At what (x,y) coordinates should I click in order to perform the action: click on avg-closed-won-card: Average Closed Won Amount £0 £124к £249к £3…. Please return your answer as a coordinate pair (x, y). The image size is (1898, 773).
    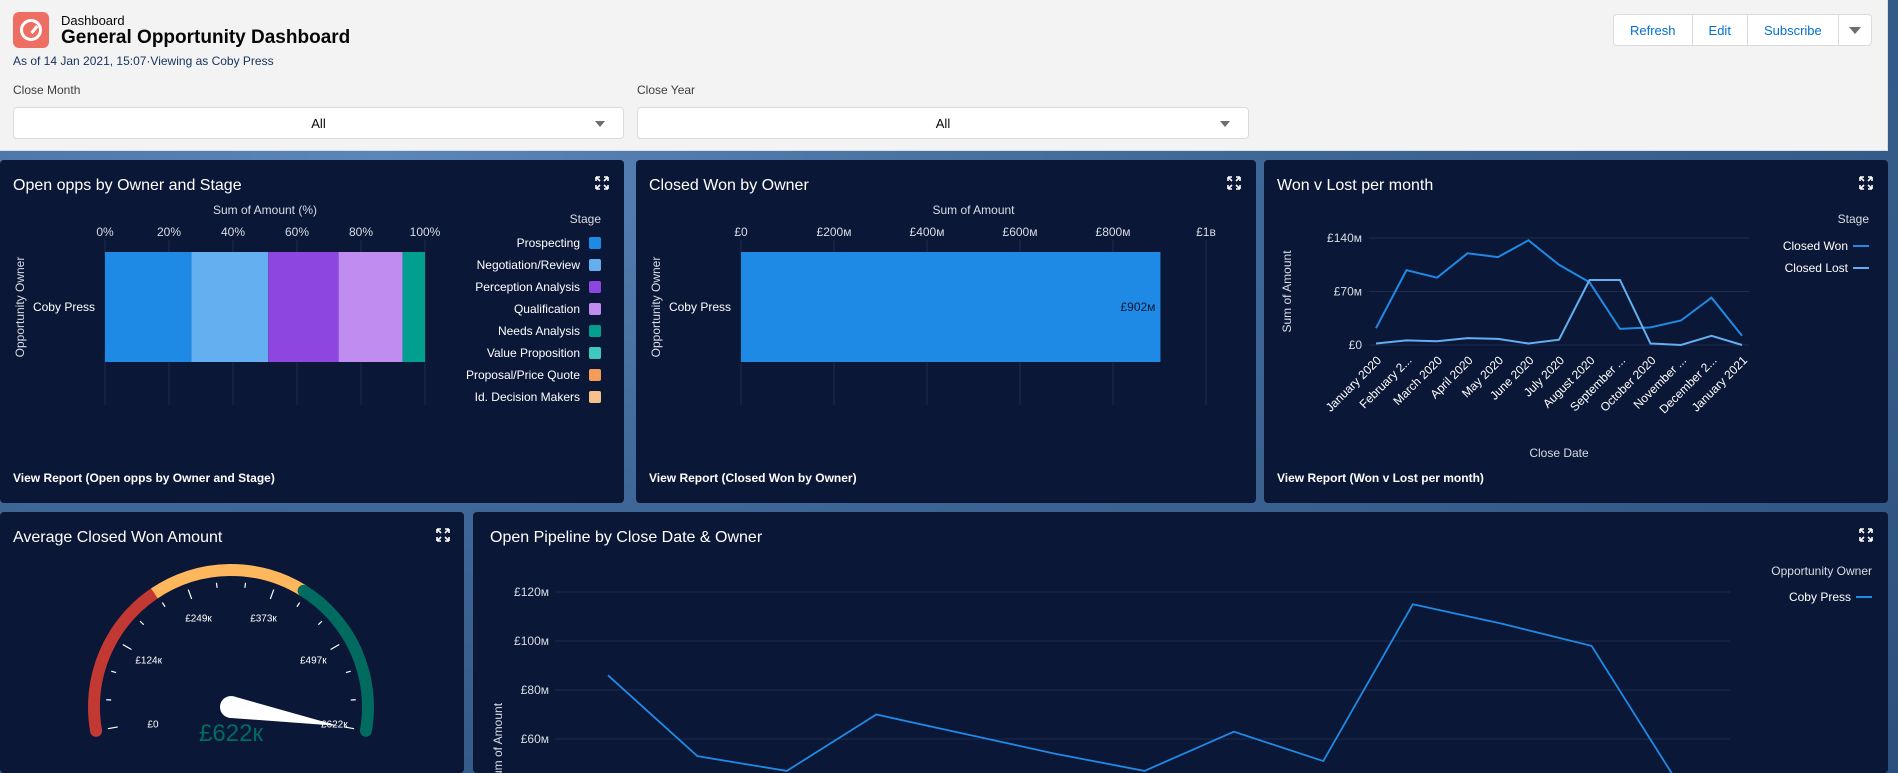
    Looking at the image, I should click on (232, 642).